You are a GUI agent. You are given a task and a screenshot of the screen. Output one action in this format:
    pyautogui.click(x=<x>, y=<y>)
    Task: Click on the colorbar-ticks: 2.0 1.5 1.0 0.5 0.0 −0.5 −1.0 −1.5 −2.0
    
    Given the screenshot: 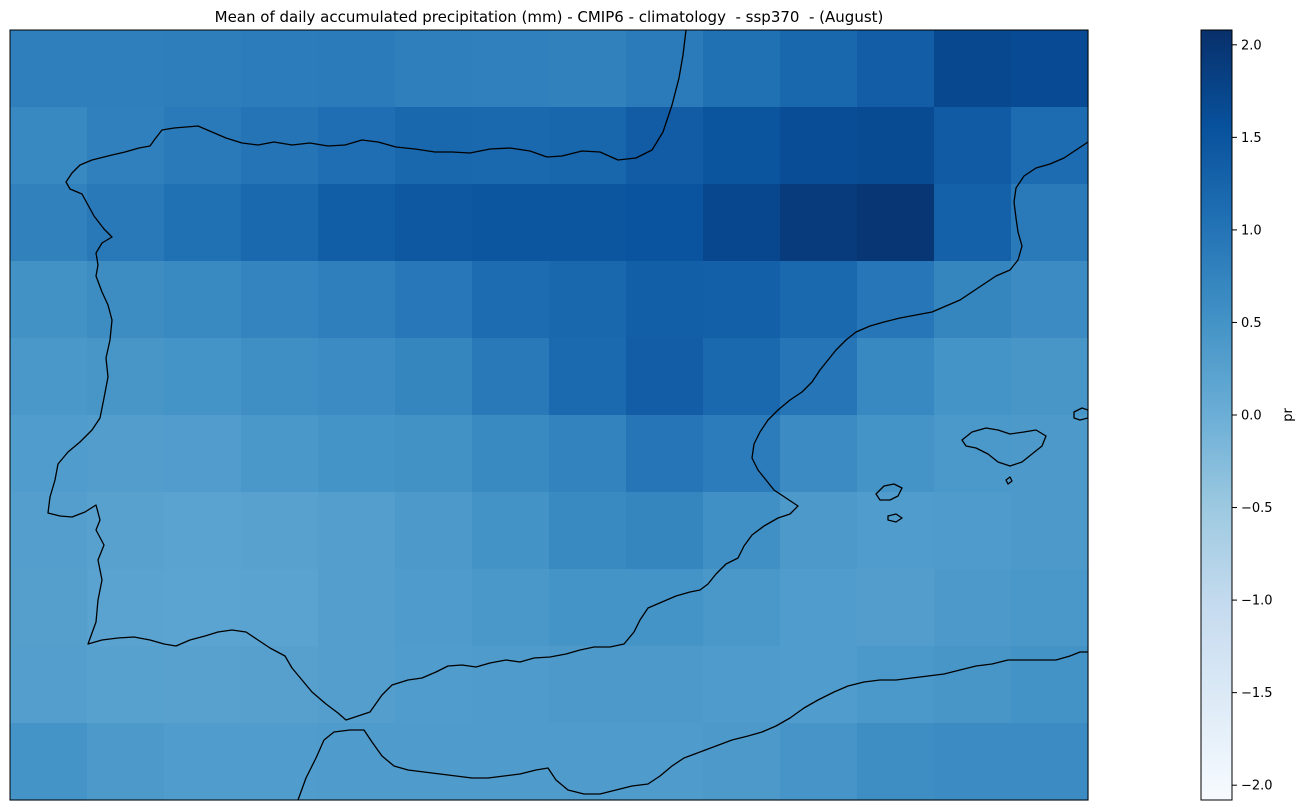 What is the action you would take?
    pyautogui.click(x=1252, y=416)
    